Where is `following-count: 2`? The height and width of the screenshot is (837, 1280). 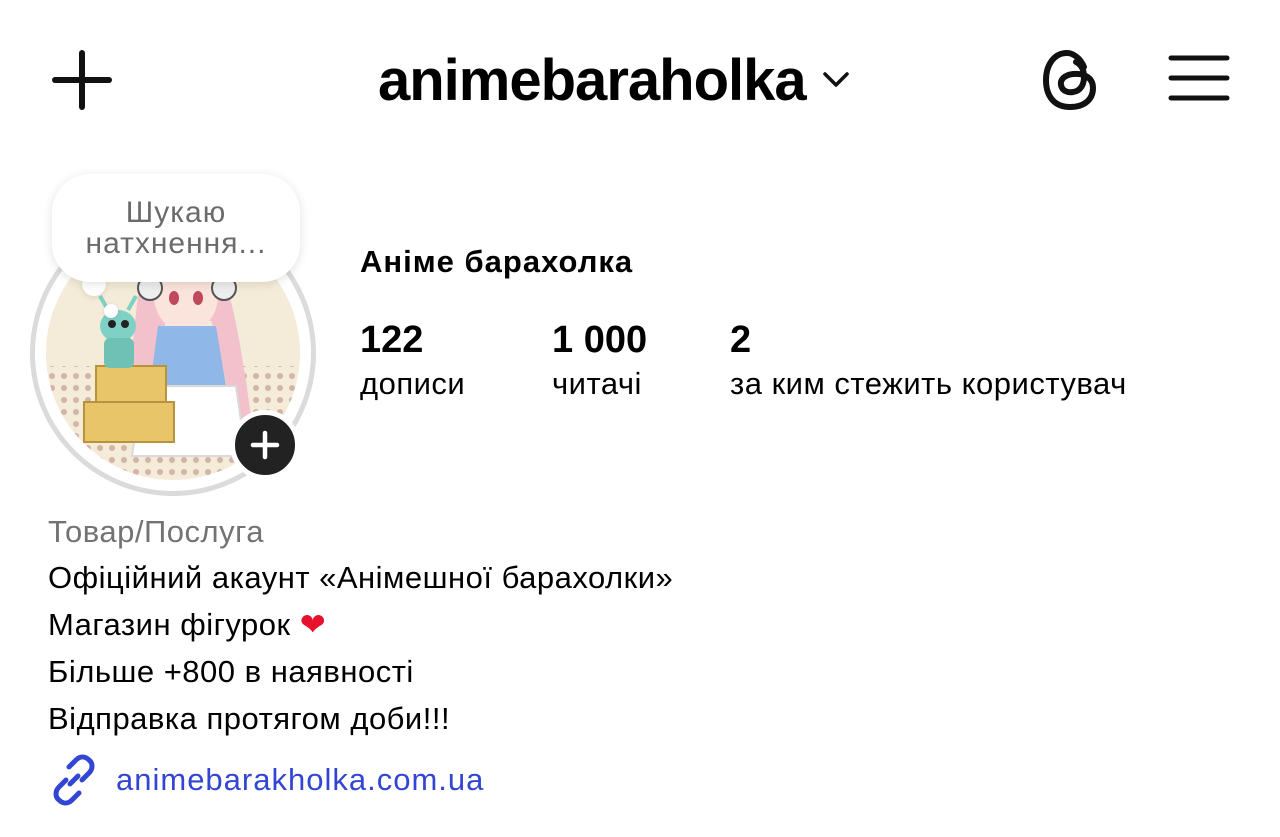 following-count: 2 is located at coordinates (741, 340).